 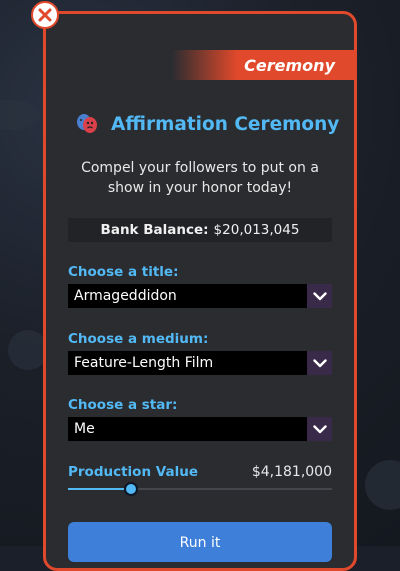 What do you see at coordinates (154, 230) in the screenshot?
I see `bank-balance-label: Bank Balance:` at bounding box center [154, 230].